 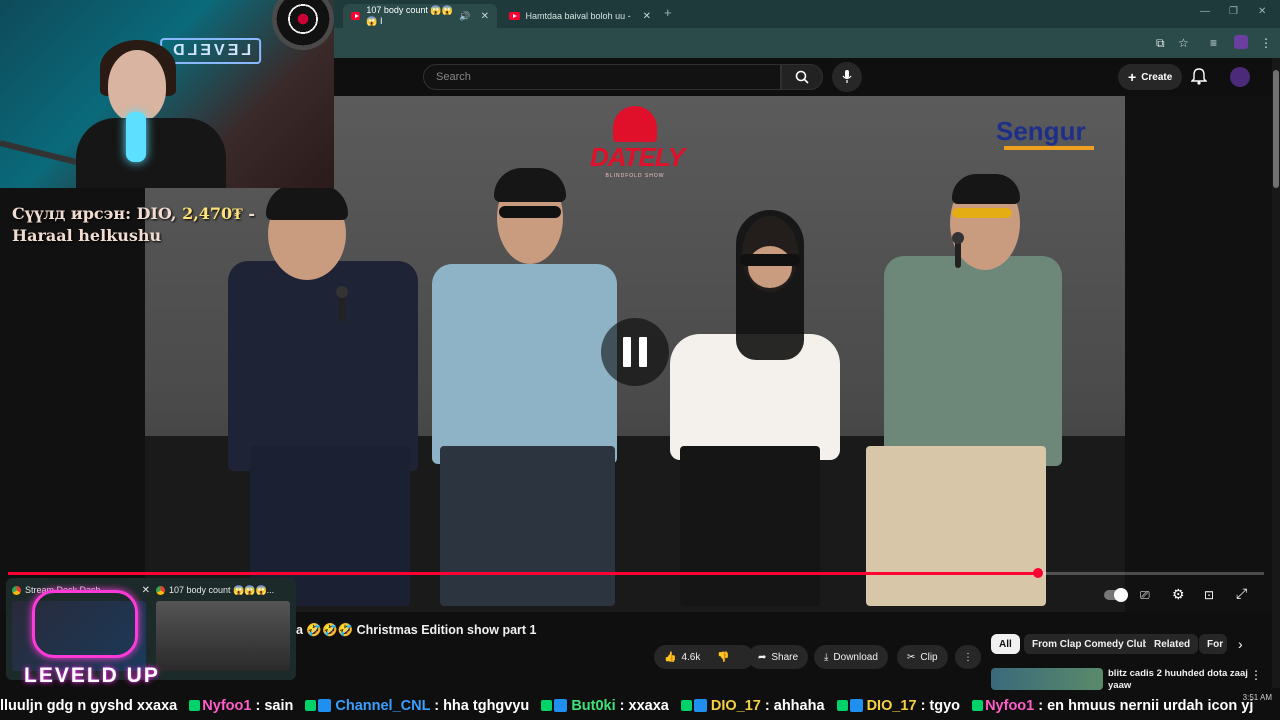 I want to click on chat-message: Nyfoo1 : en hmuus nernii urdah icon yj, so click(x=1108, y=706).